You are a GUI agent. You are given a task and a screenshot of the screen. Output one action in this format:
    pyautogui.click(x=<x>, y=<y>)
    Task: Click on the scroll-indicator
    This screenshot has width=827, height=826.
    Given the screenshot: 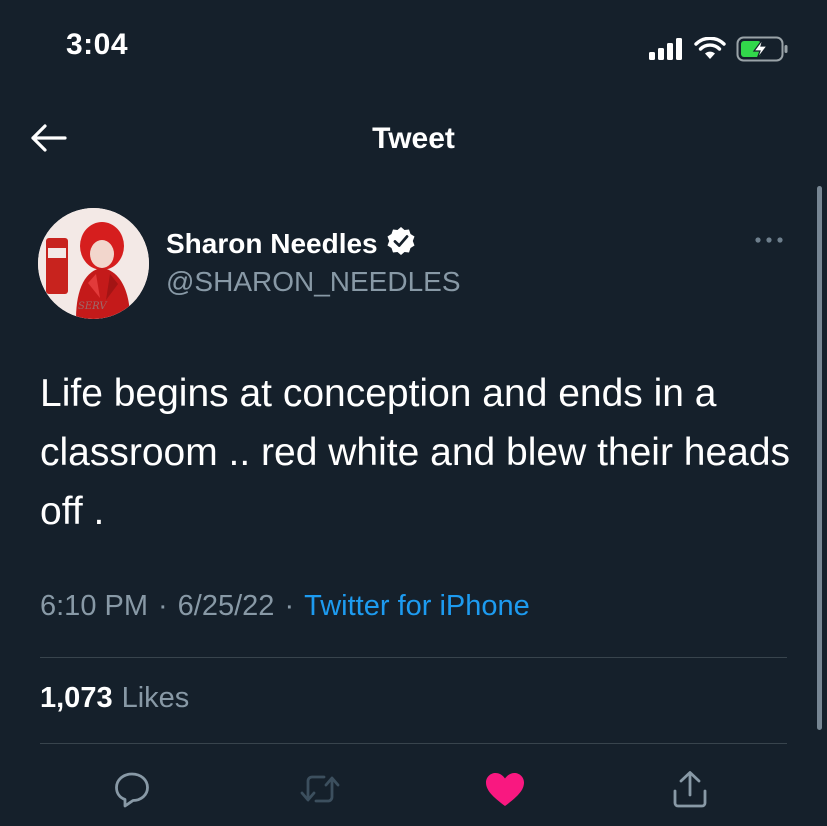 What is the action you would take?
    pyautogui.click(x=819, y=458)
    